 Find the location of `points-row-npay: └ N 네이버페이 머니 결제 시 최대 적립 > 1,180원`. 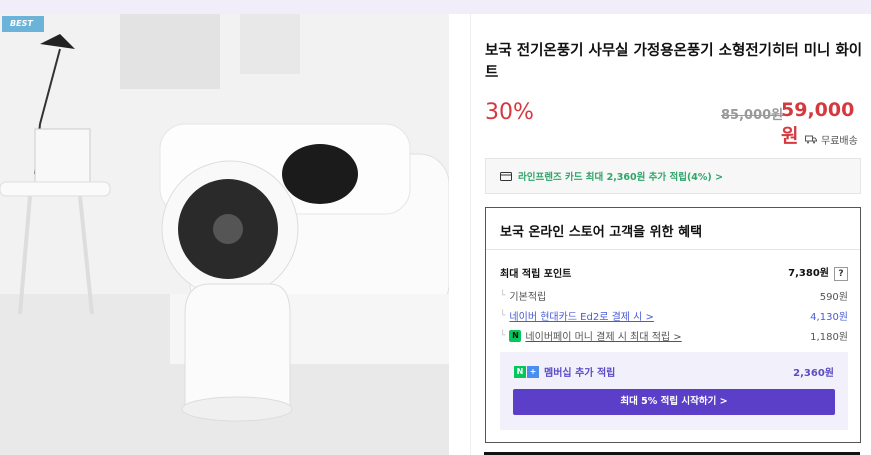

points-row-npay: └ N 네이버페이 머니 결제 시 최대 적립 > 1,180원 is located at coordinates (674, 335).